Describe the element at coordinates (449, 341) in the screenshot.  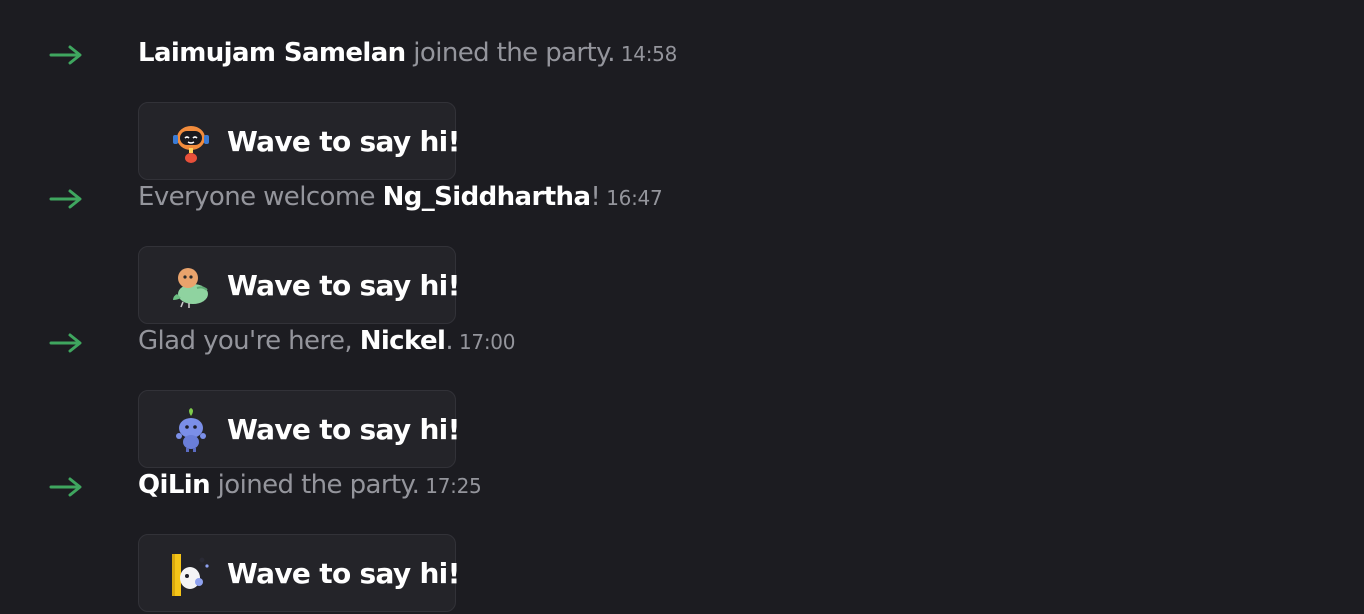
I see `message-suffix: .` at that location.